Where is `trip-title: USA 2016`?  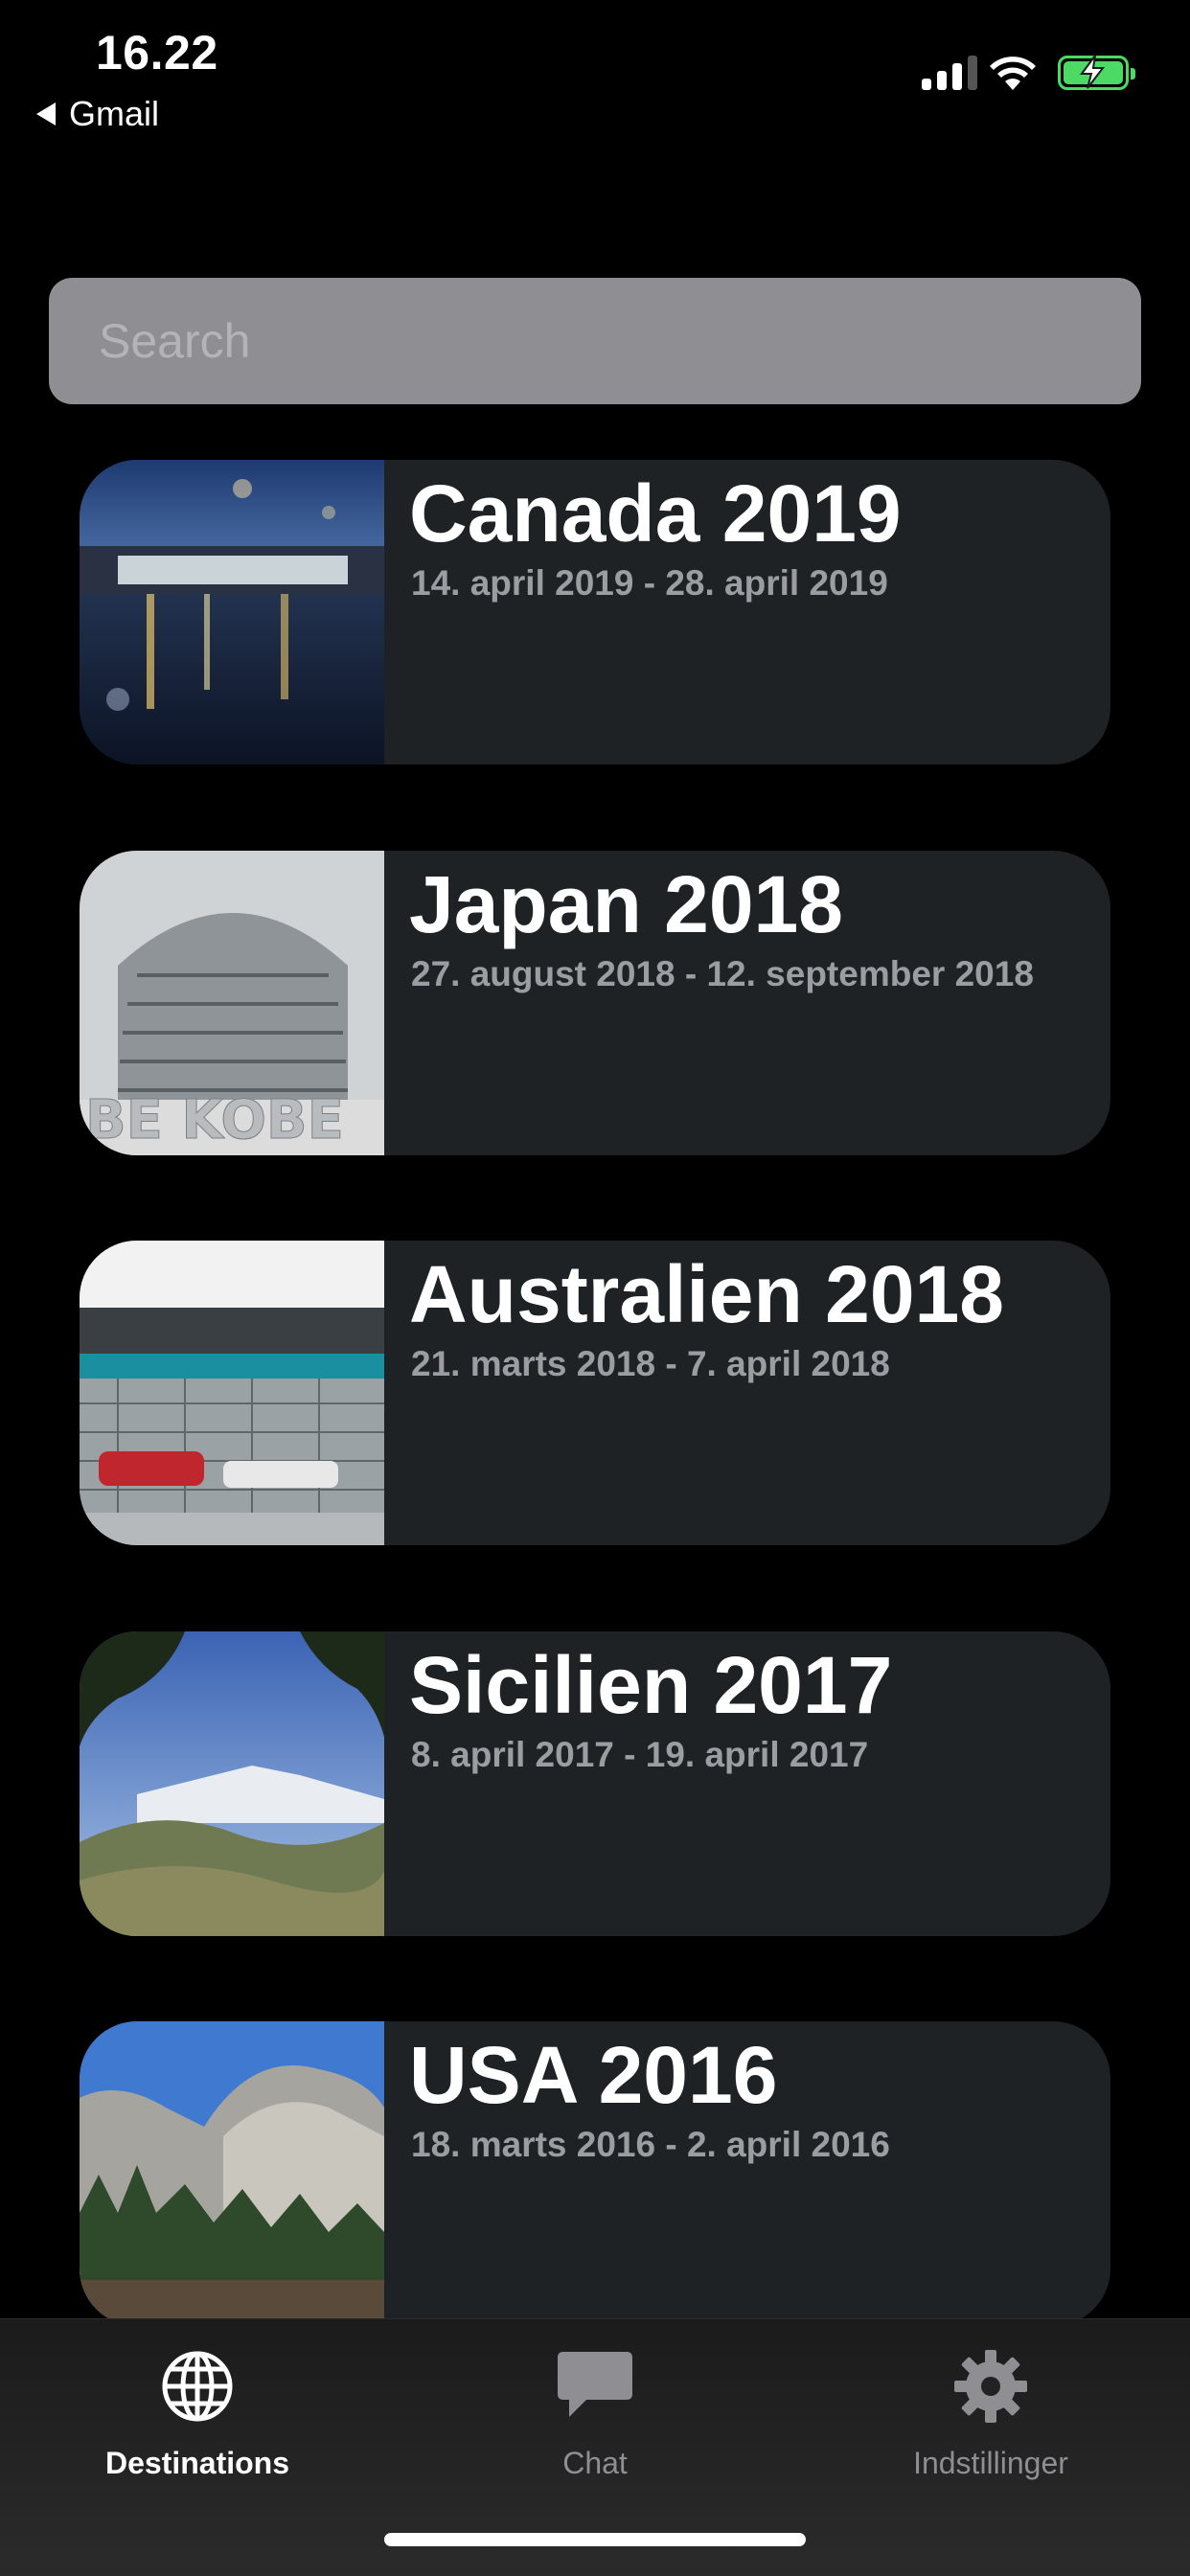 trip-title: USA 2016 is located at coordinates (593, 2075).